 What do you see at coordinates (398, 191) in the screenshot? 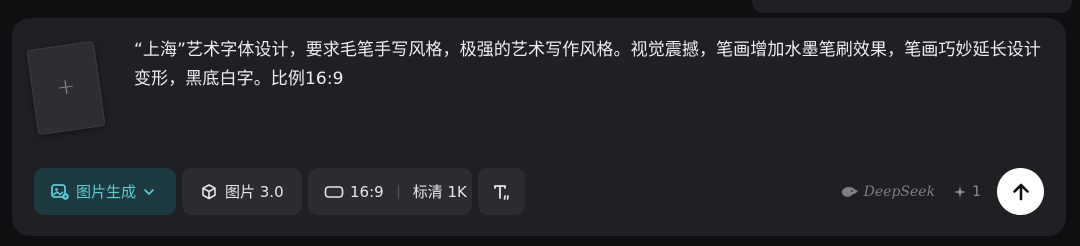
I see `chip-divider` at bounding box center [398, 191].